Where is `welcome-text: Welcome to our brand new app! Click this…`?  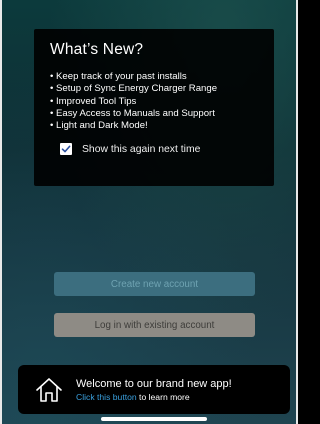 welcome-text: Welcome to our brand new app! Click this… is located at coordinates (154, 390).